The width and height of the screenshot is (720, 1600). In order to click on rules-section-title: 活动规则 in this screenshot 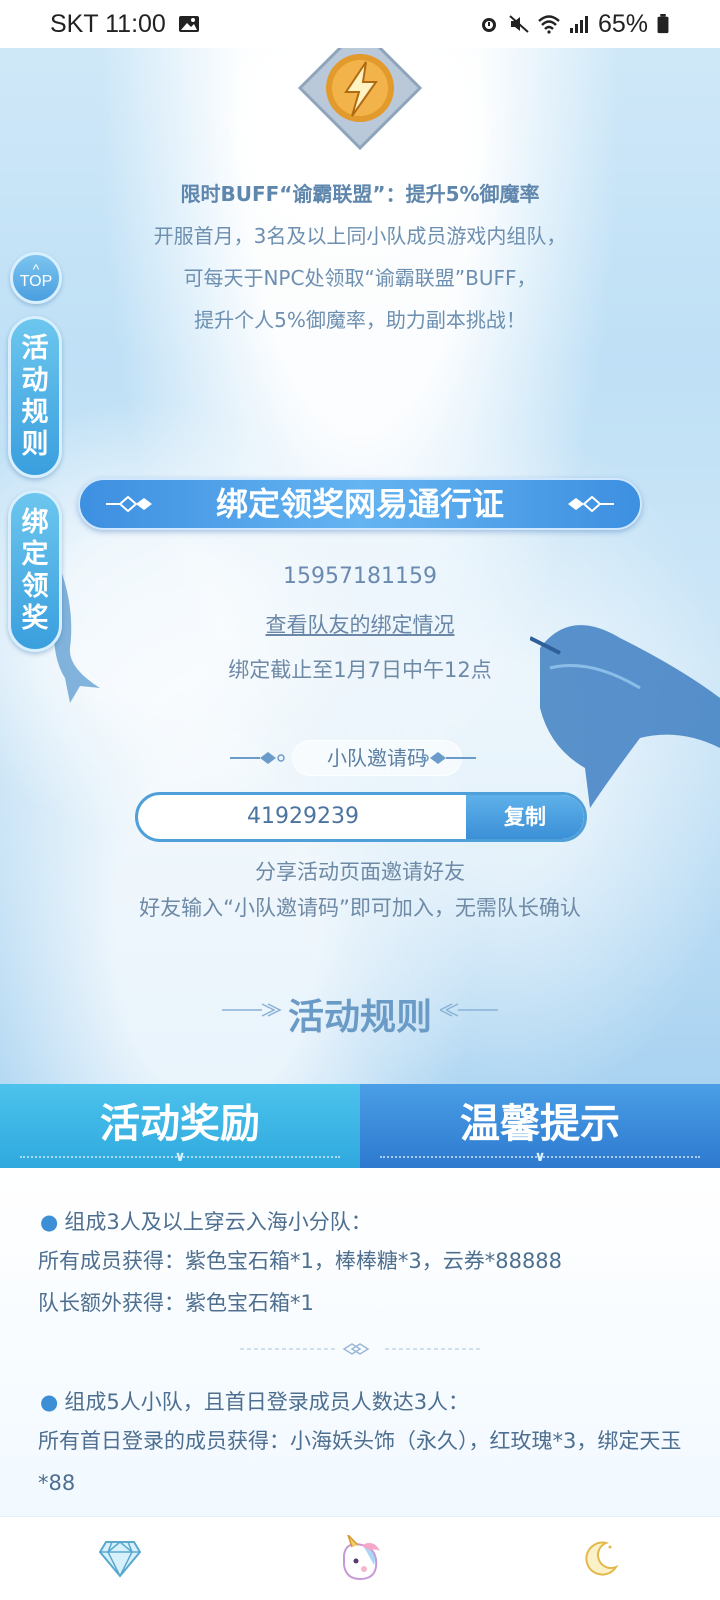, I will do `click(359, 1017)`.